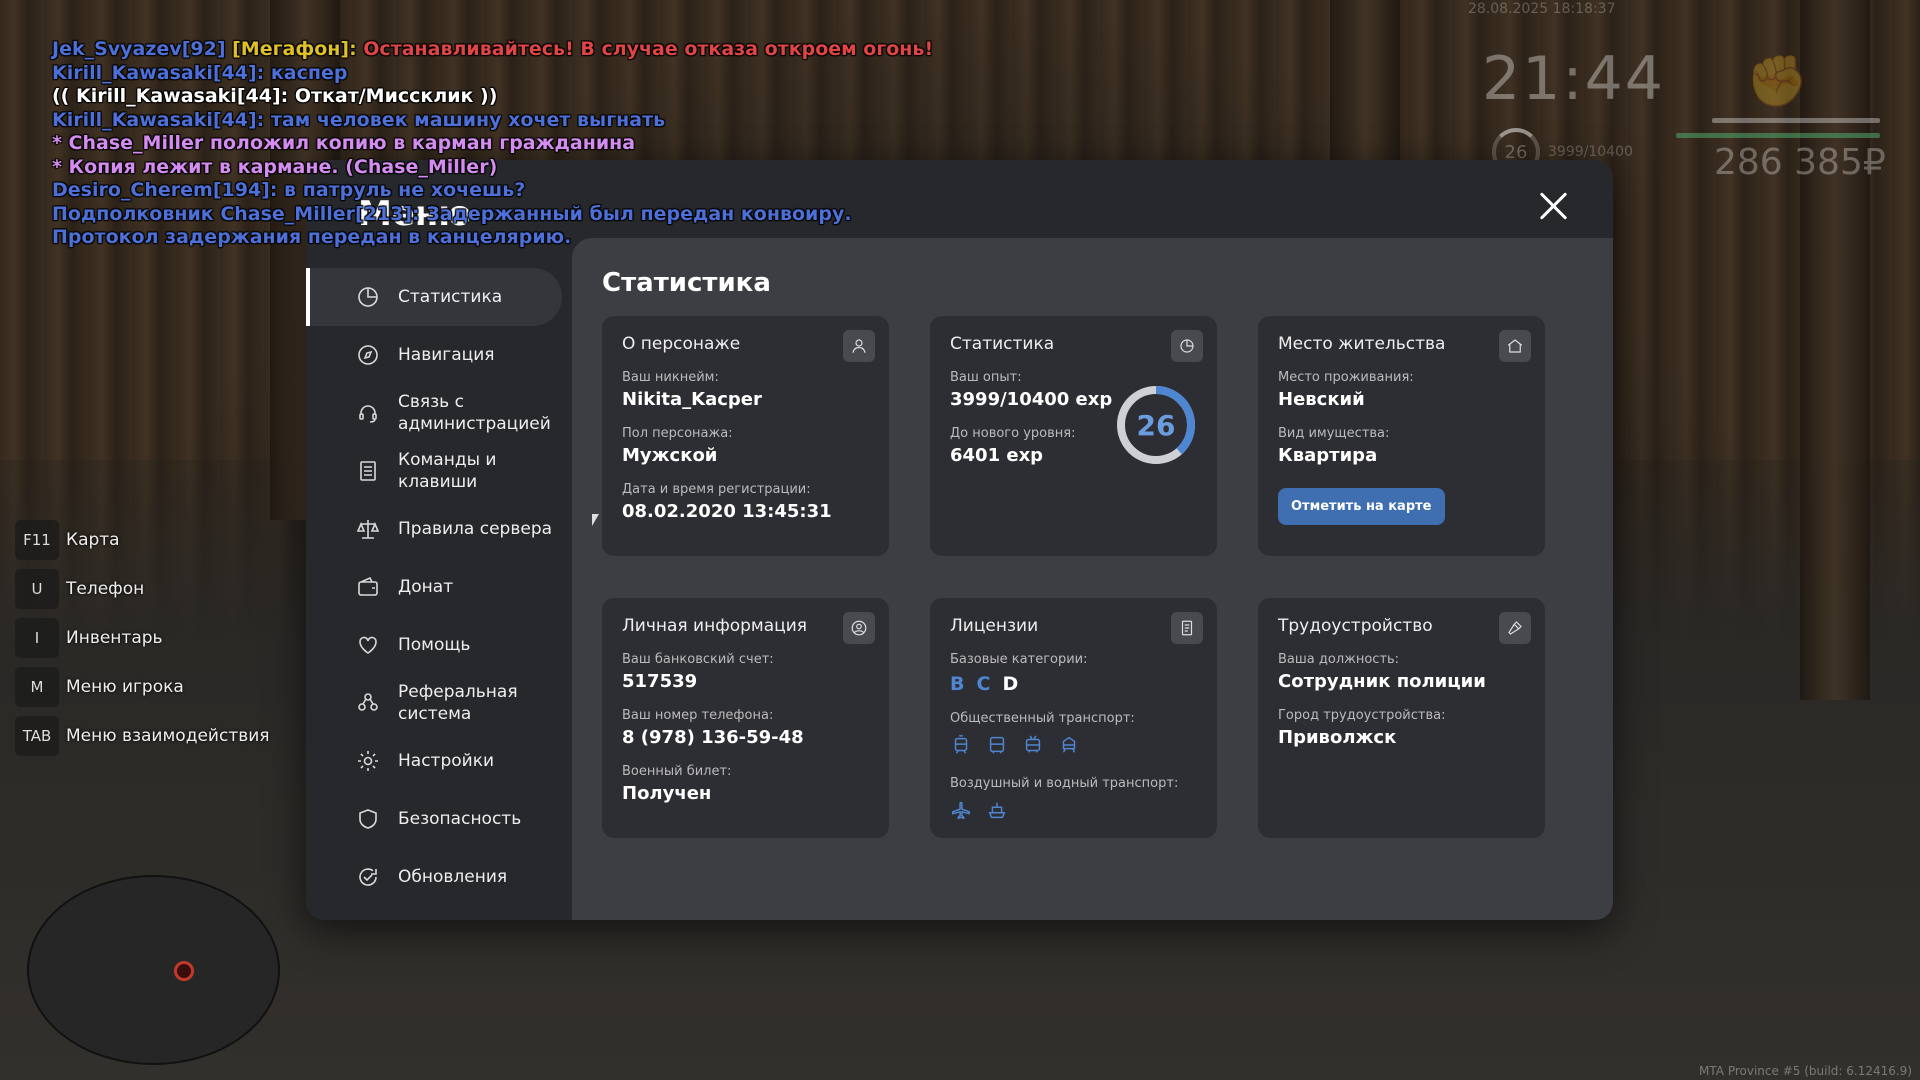 Image resolution: width=1920 pixels, height=1080 pixels. I want to click on card-title: Трудоустройство, so click(1355, 626).